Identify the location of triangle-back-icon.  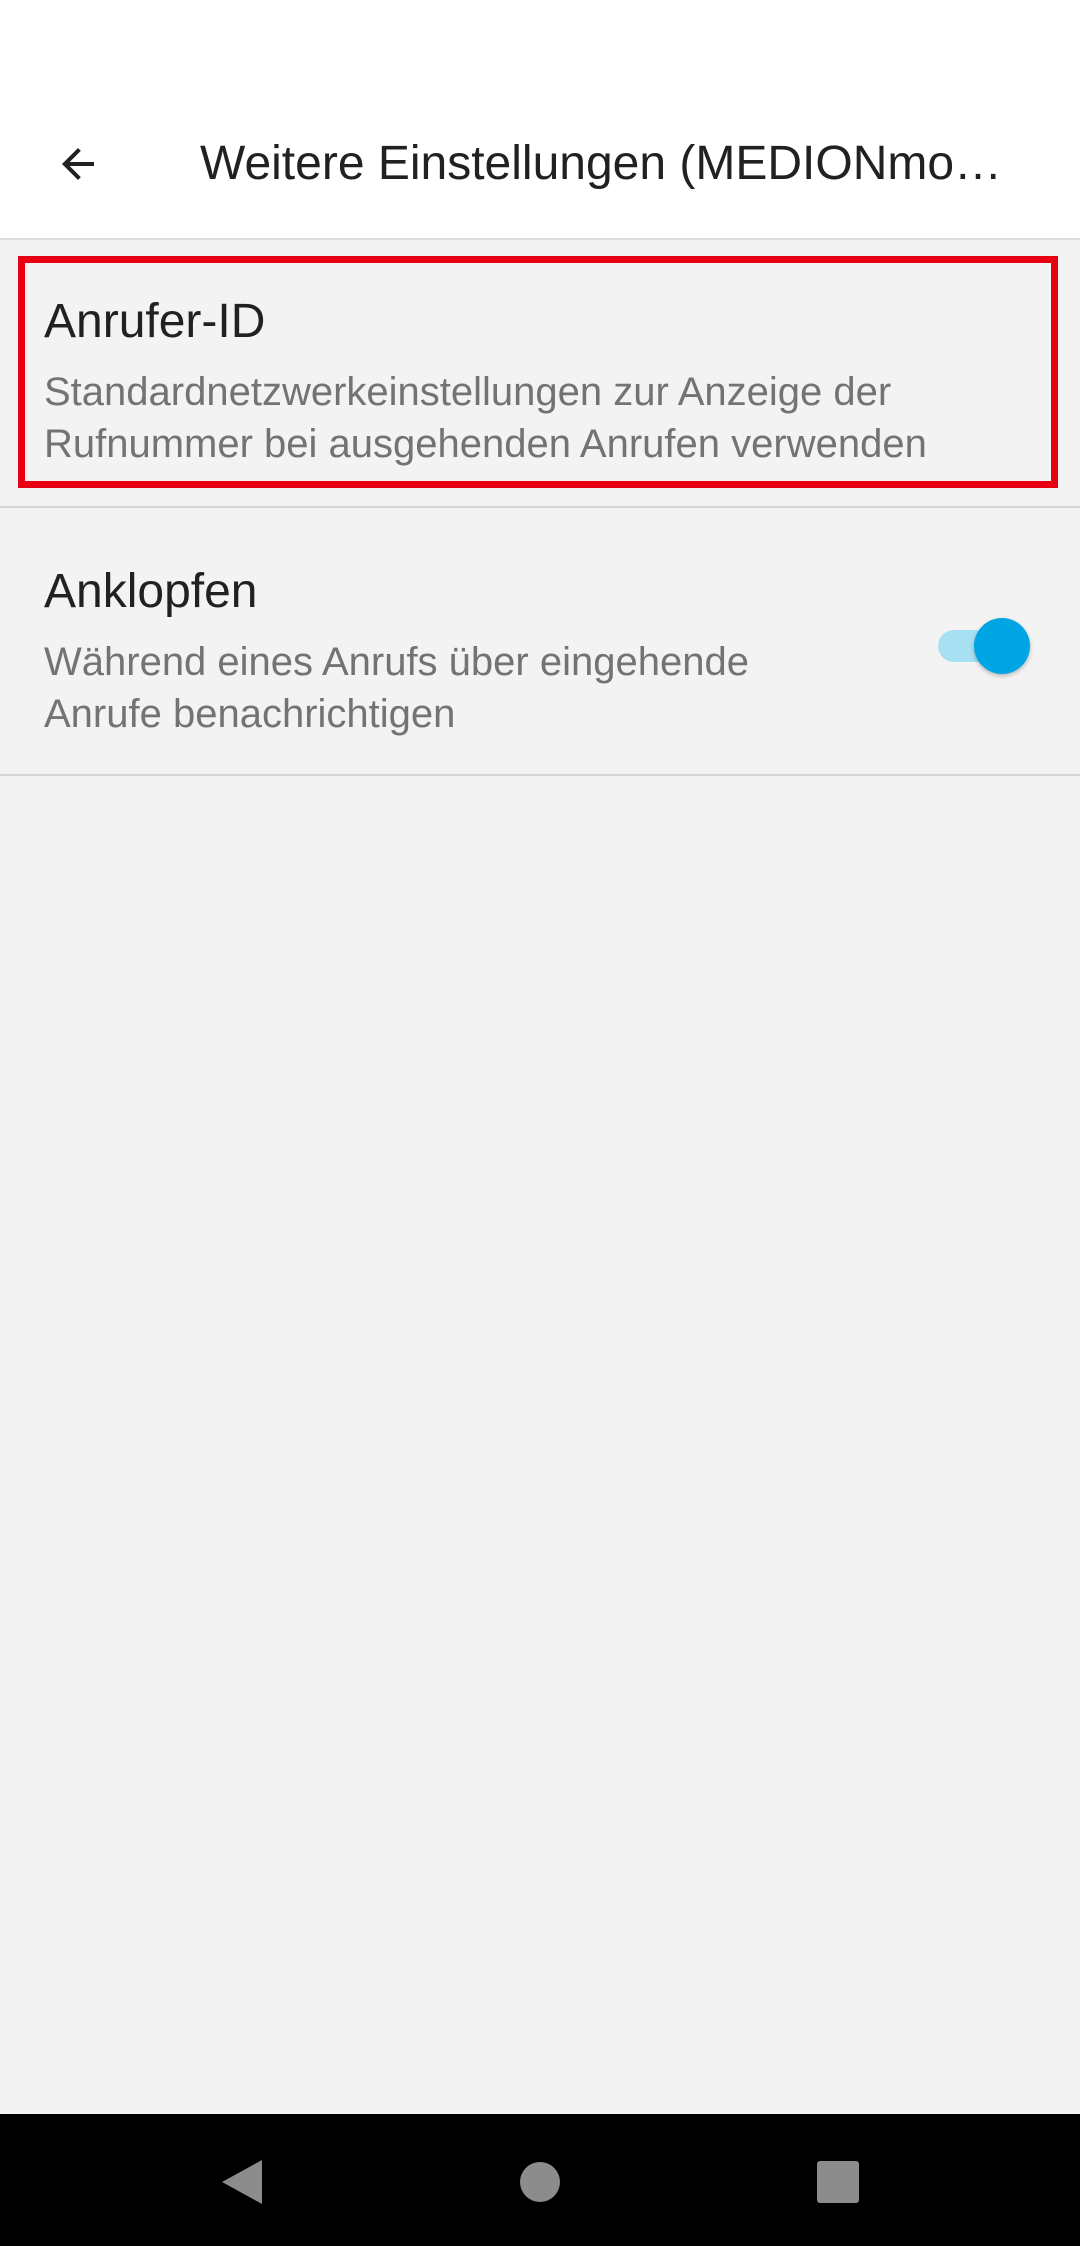
(242, 2182).